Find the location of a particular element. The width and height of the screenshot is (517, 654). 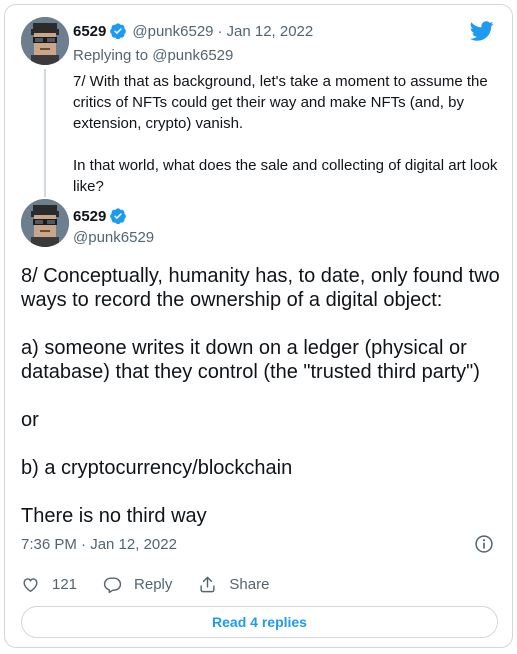

replying-mention-link: @punk6529 is located at coordinates (192, 55).